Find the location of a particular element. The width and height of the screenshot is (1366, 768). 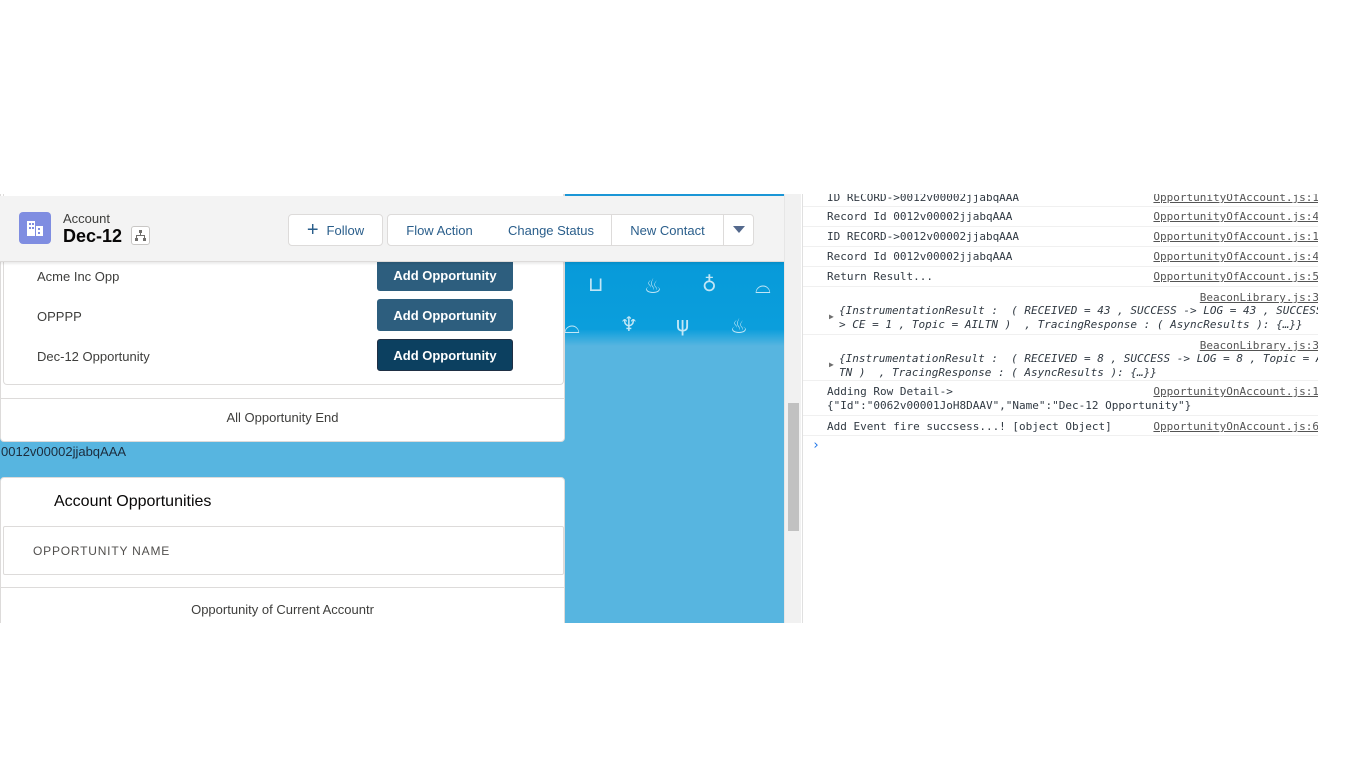

record-name: Dec-12 is located at coordinates (93, 236).